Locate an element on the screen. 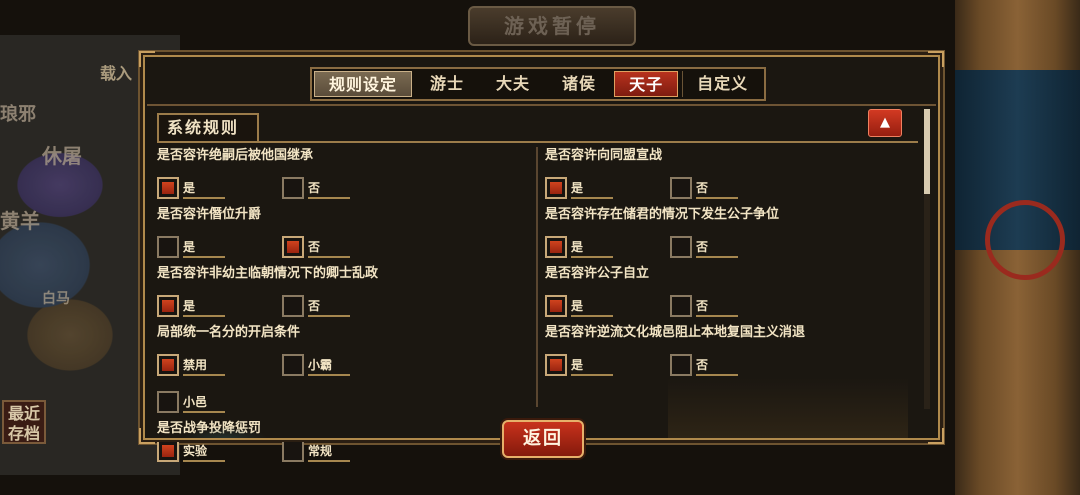 The image size is (1080, 495). rule-item: 是否容许绝嗣后被他国继承 是 否 is located at coordinates (342, 173).